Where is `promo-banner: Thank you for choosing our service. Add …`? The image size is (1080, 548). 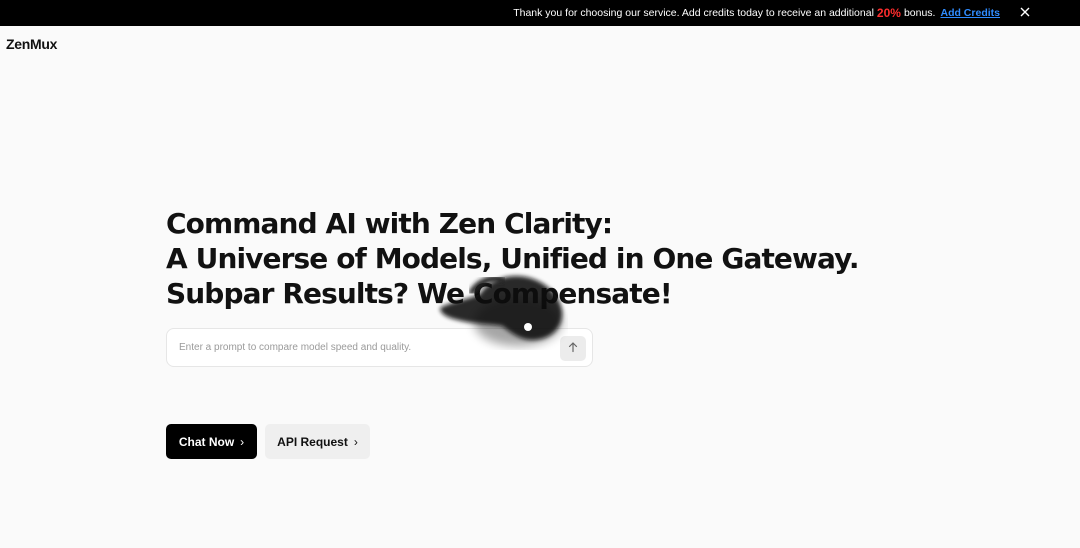 promo-banner: Thank you for choosing our service. Add … is located at coordinates (540, 13).